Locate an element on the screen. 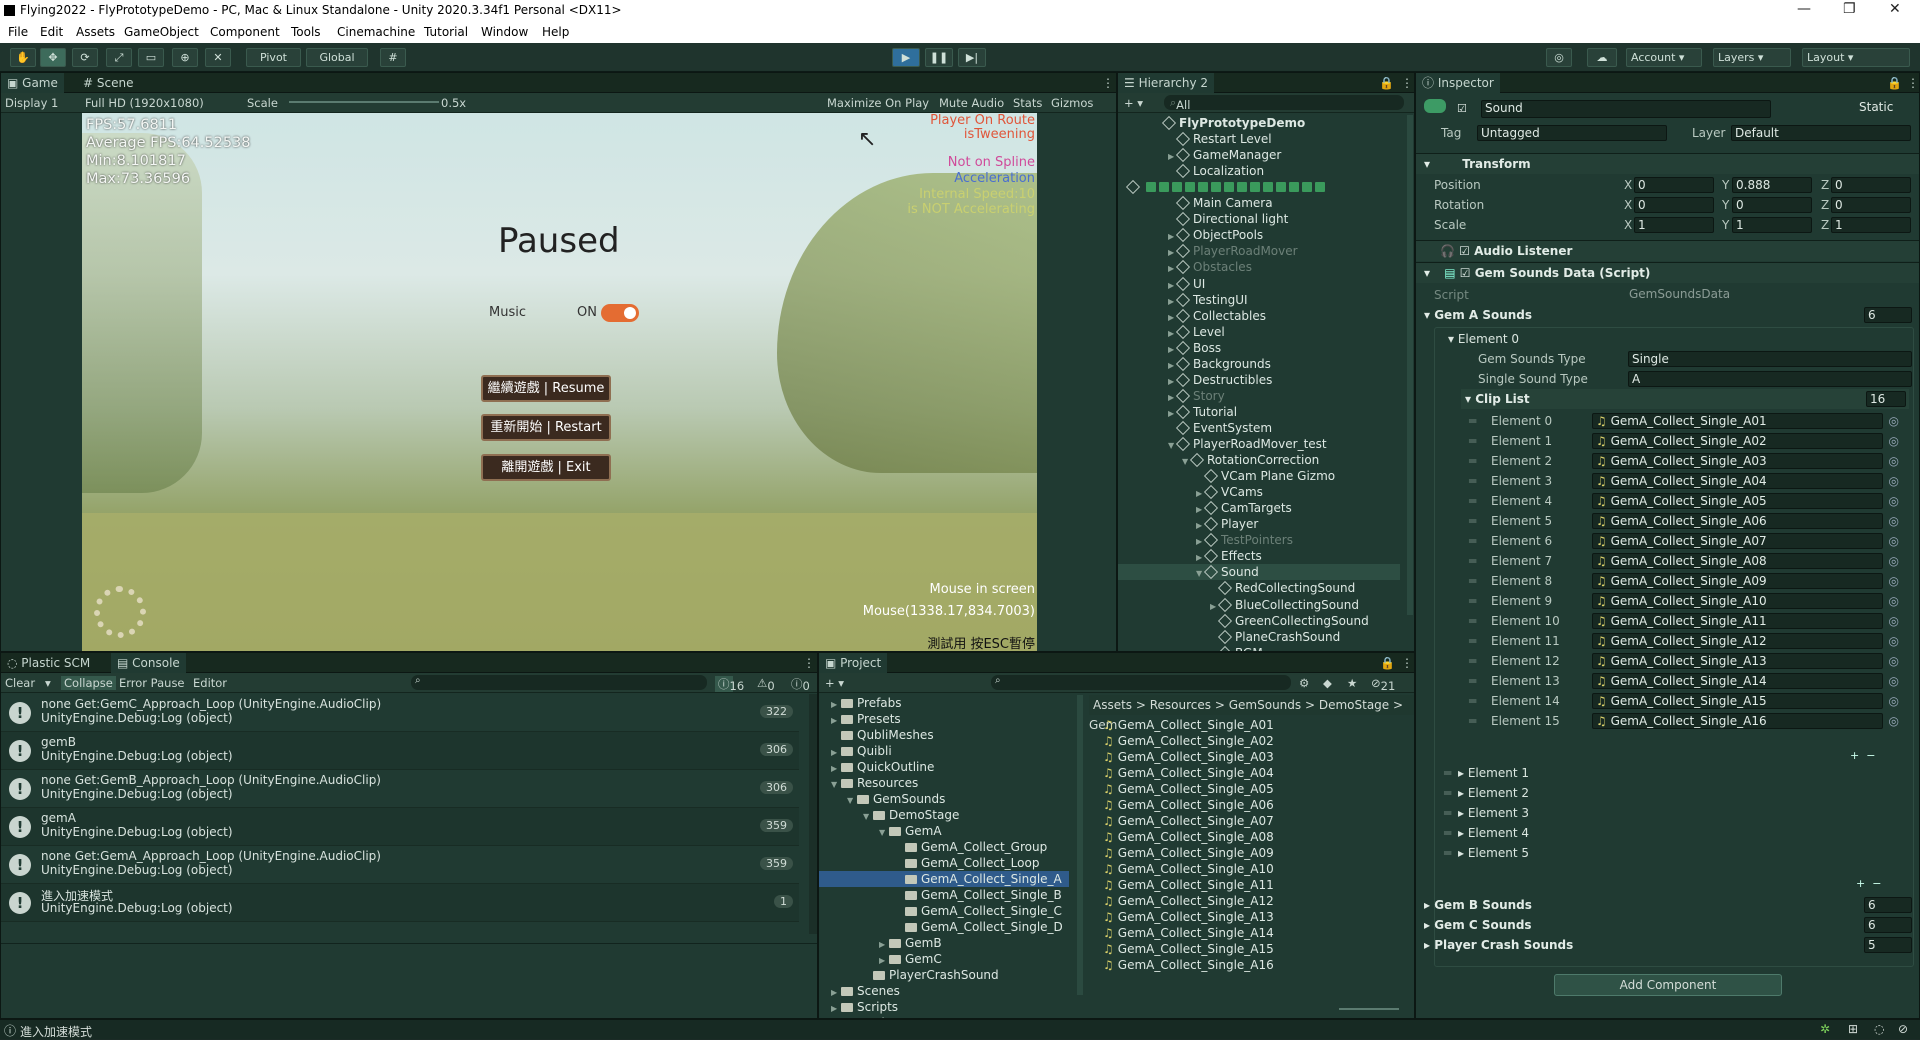 The width and height of the screenshot is (1920, 1040). clear-dropdown-icon: ▾ is located at coordinates (48, 683).